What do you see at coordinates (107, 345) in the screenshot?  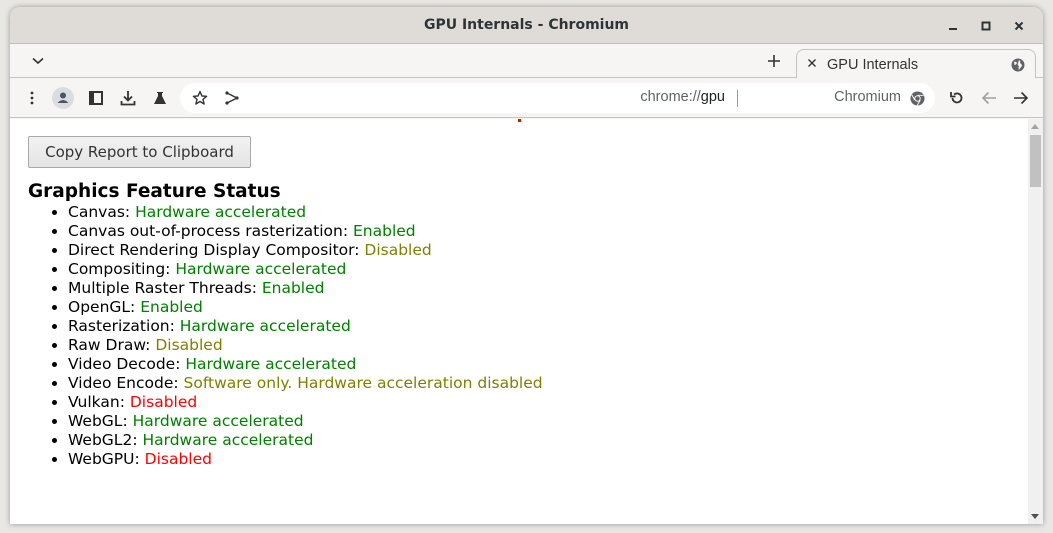 I see `feature-name: Raw Draw` at bounding box center [107, 345].